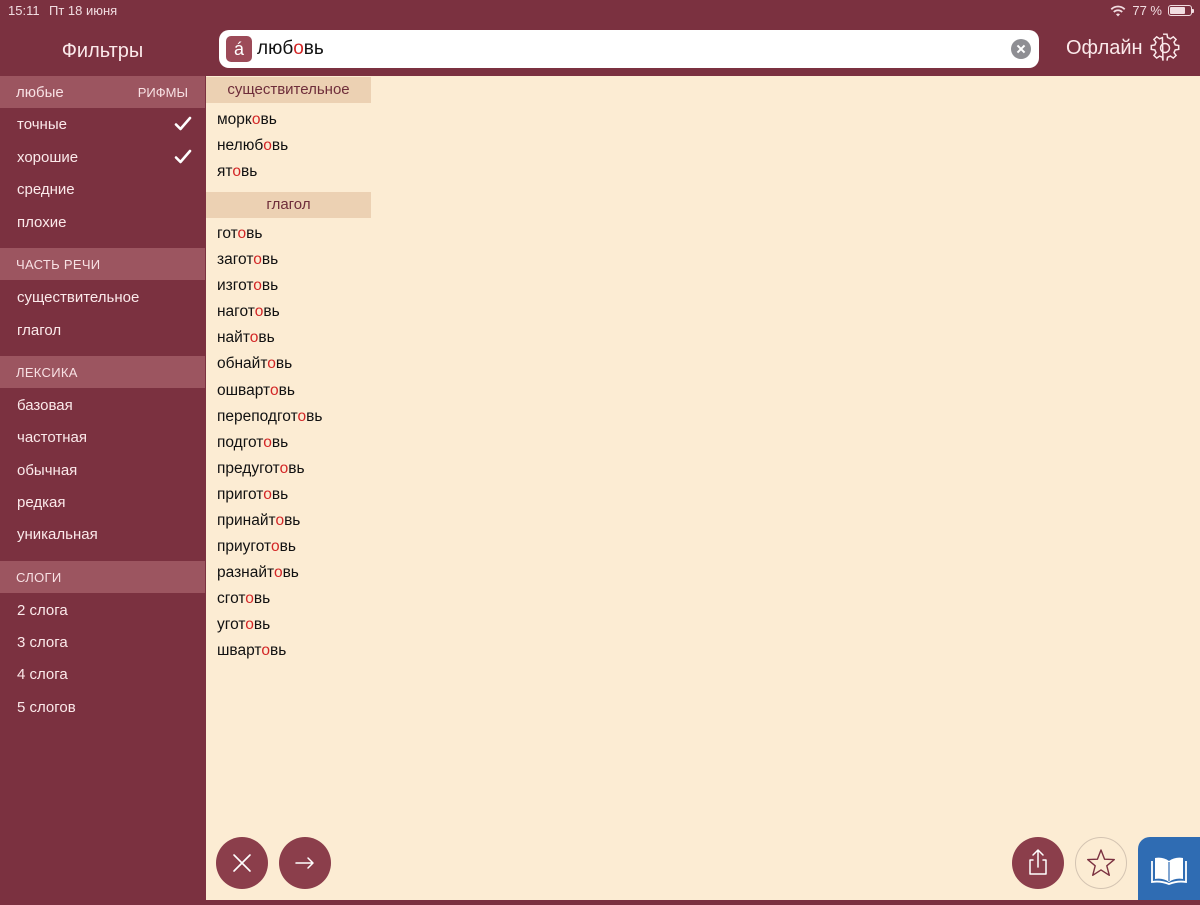 Image resolution: width=1200 pixels, height=905 pixels. I want to click on result-word: ятовь, so click(237, 172).